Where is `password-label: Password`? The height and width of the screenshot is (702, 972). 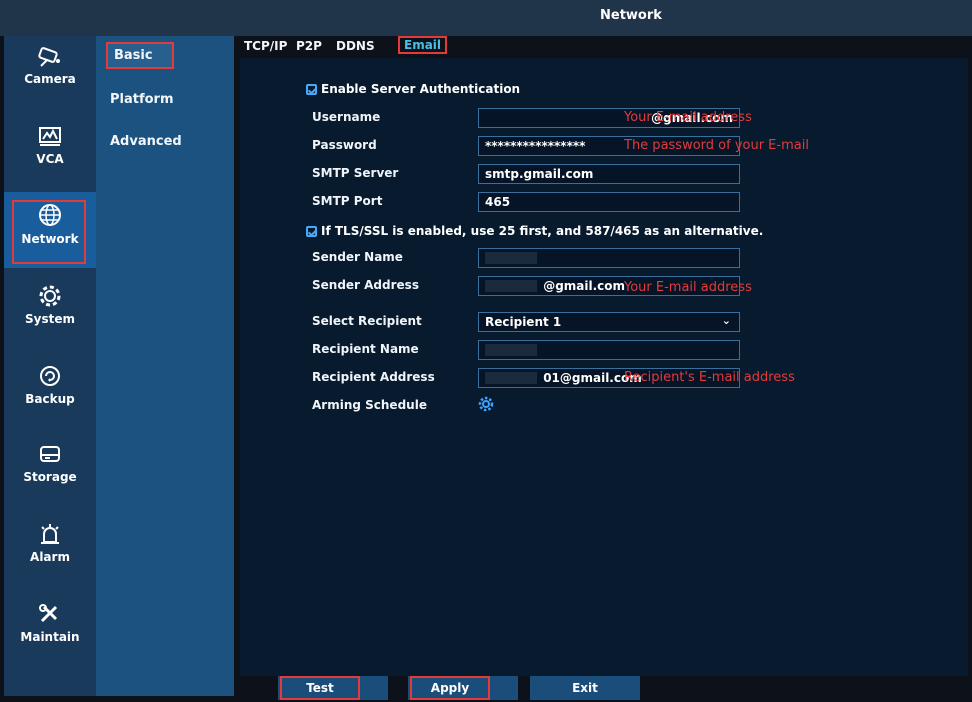 password-label: Password is located at coordinates (344, 145).